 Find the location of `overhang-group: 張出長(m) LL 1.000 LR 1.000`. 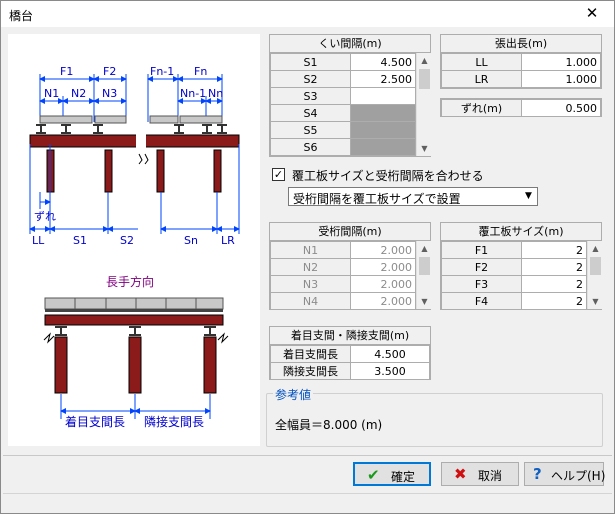

overhang-group: 張出長(m) LL 1.000 LR 1.000 is located at coordinates (521, 61).